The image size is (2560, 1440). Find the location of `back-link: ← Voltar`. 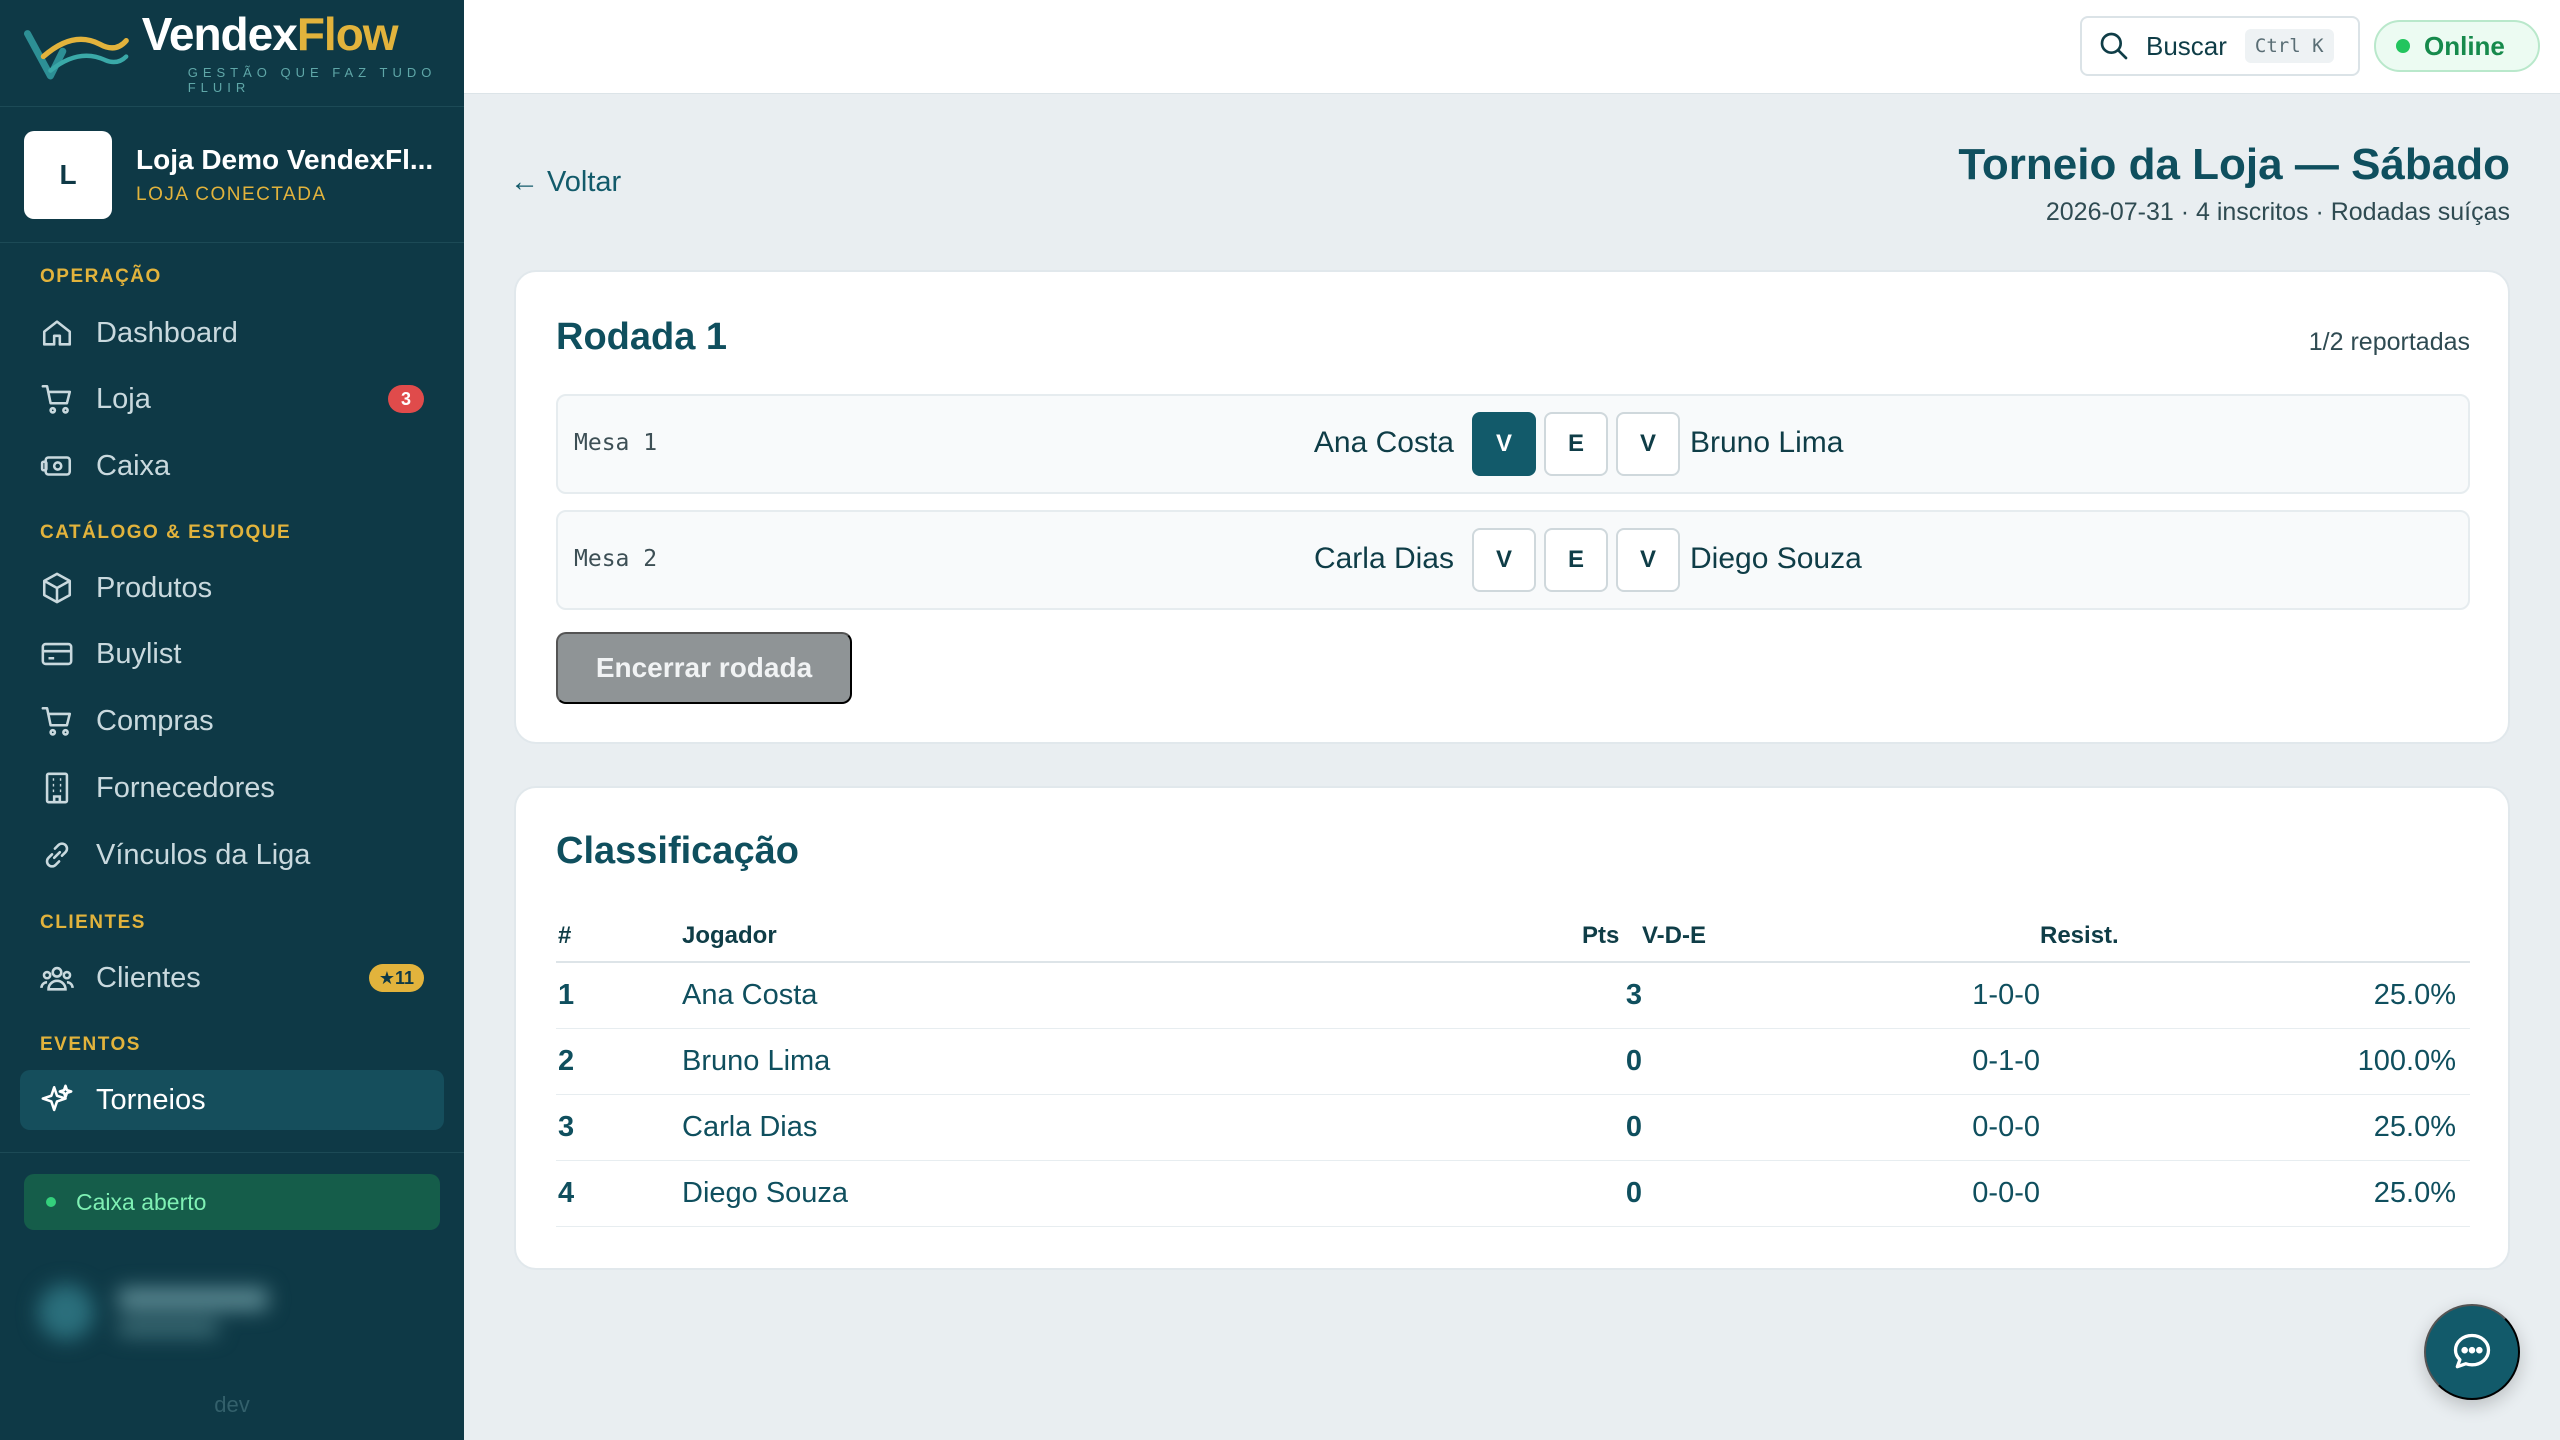

back-link: ← Voltar is located at coordinates (565, 182).